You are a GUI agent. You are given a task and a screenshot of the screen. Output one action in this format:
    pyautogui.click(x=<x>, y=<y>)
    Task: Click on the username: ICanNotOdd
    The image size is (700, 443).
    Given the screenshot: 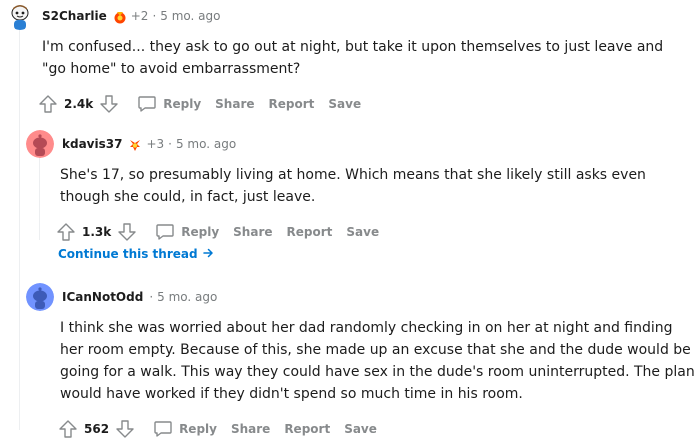 What is the action you would take?
    pyautogui.click(x=102, y=297)
    